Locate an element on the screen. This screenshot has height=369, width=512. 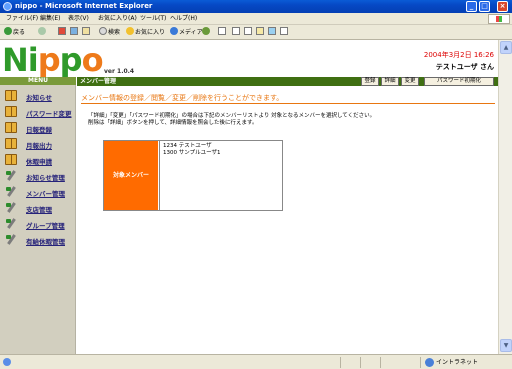
logo-letter: p is located at coordinates (49, 60).